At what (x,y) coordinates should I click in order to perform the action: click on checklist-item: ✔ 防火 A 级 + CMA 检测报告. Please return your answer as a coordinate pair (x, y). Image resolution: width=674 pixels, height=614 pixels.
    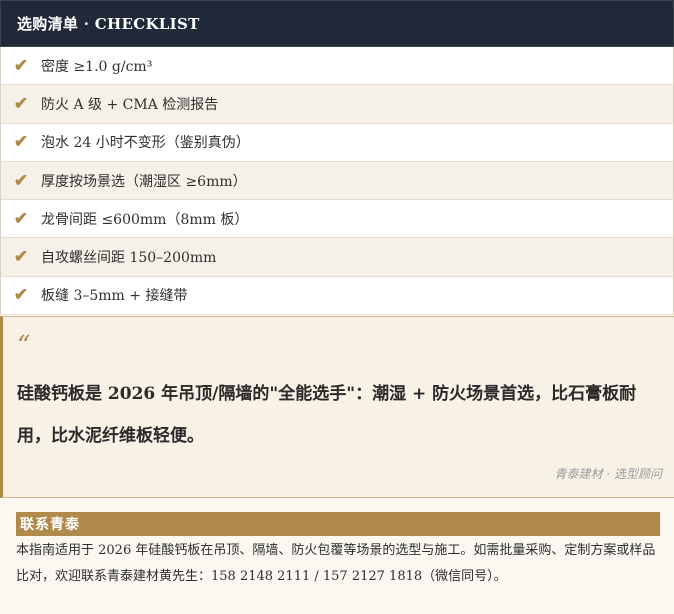
    Looking at the image, I should click on (337, 104).